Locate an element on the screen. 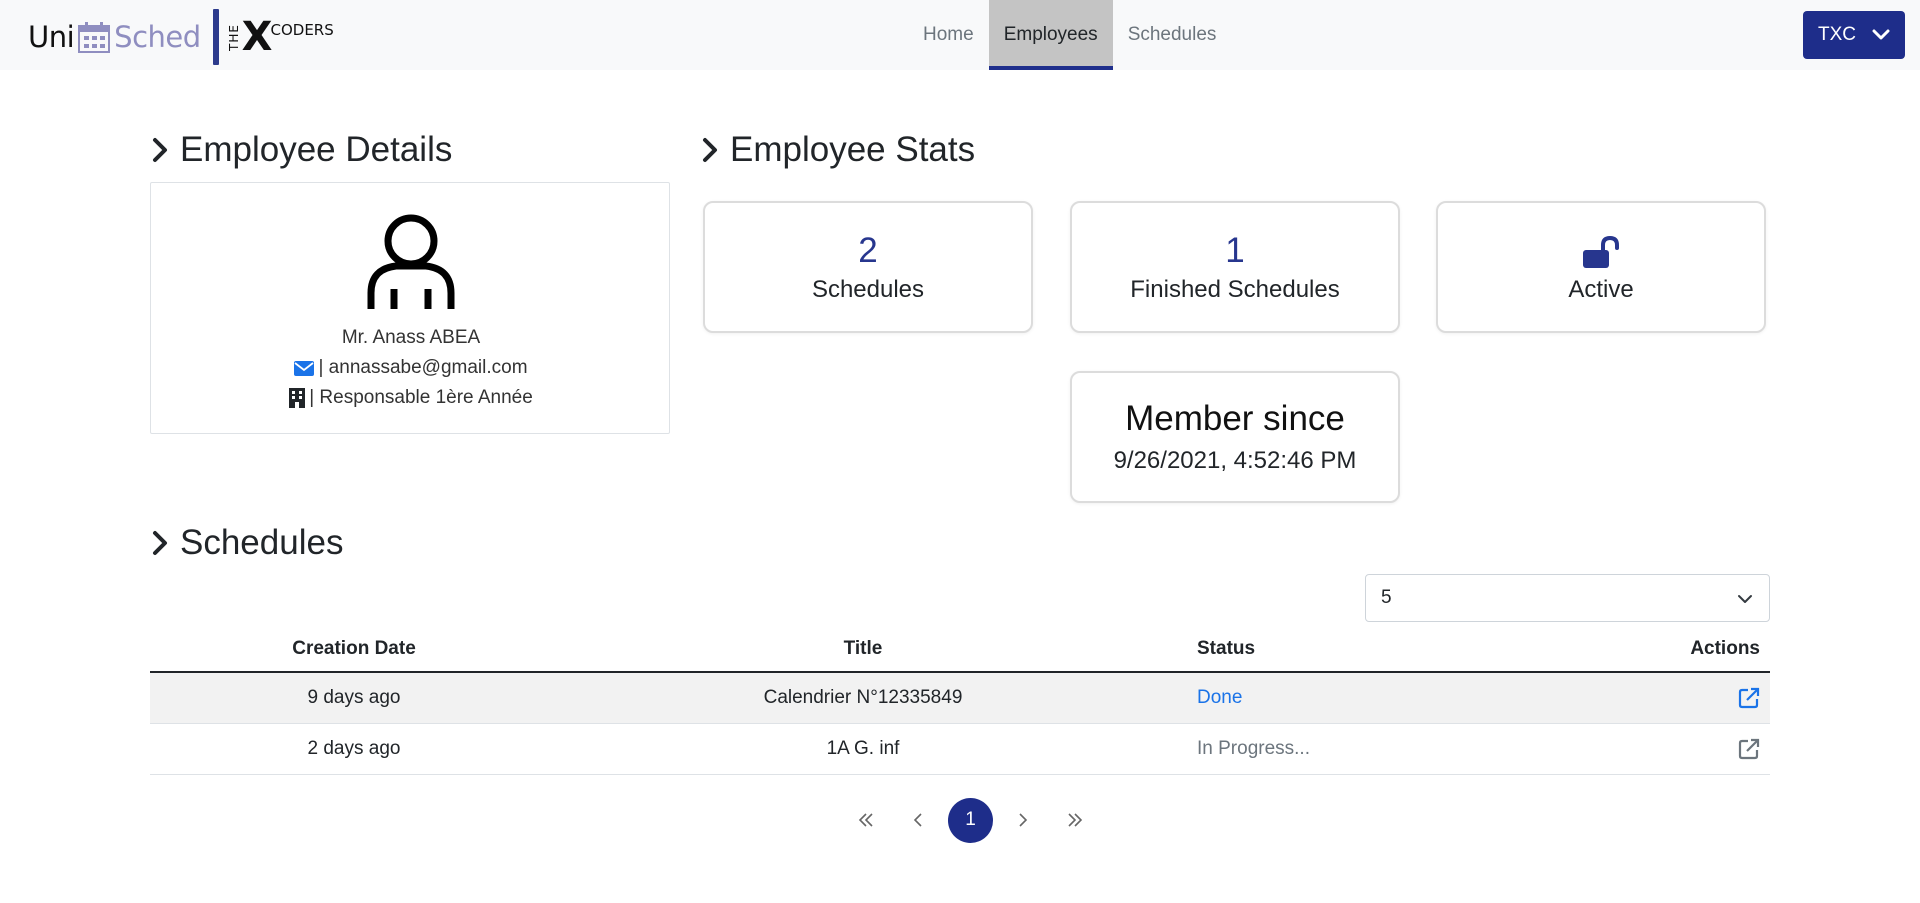 The image size is (1920, 903). lock-open-icon is located at coordinates (1601, 252).